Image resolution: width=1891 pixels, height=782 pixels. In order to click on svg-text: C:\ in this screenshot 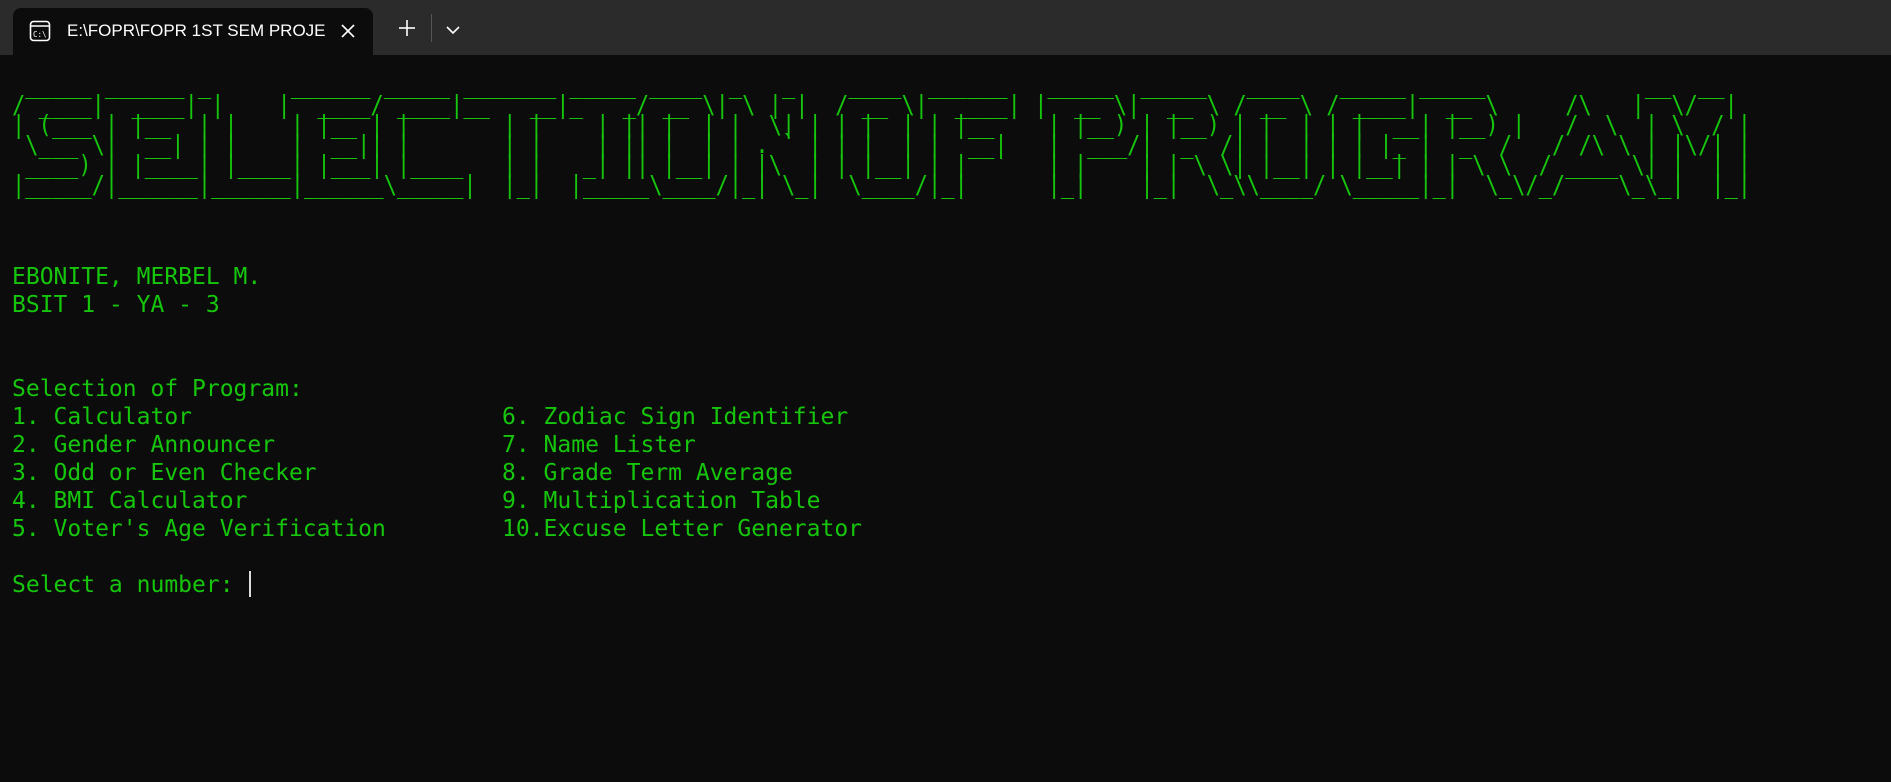, I will do `click(40, 34)`.